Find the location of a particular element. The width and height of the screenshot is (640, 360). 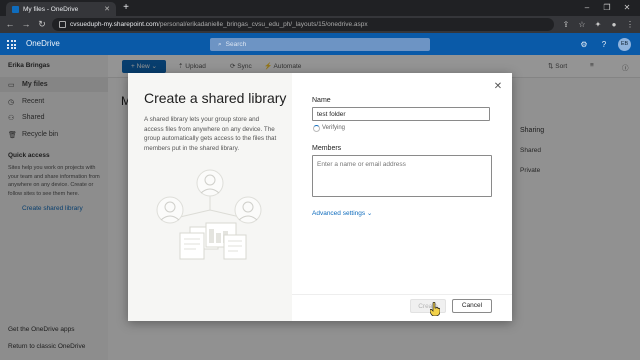

minimize-icon: – is located at coordinates (587, 8).